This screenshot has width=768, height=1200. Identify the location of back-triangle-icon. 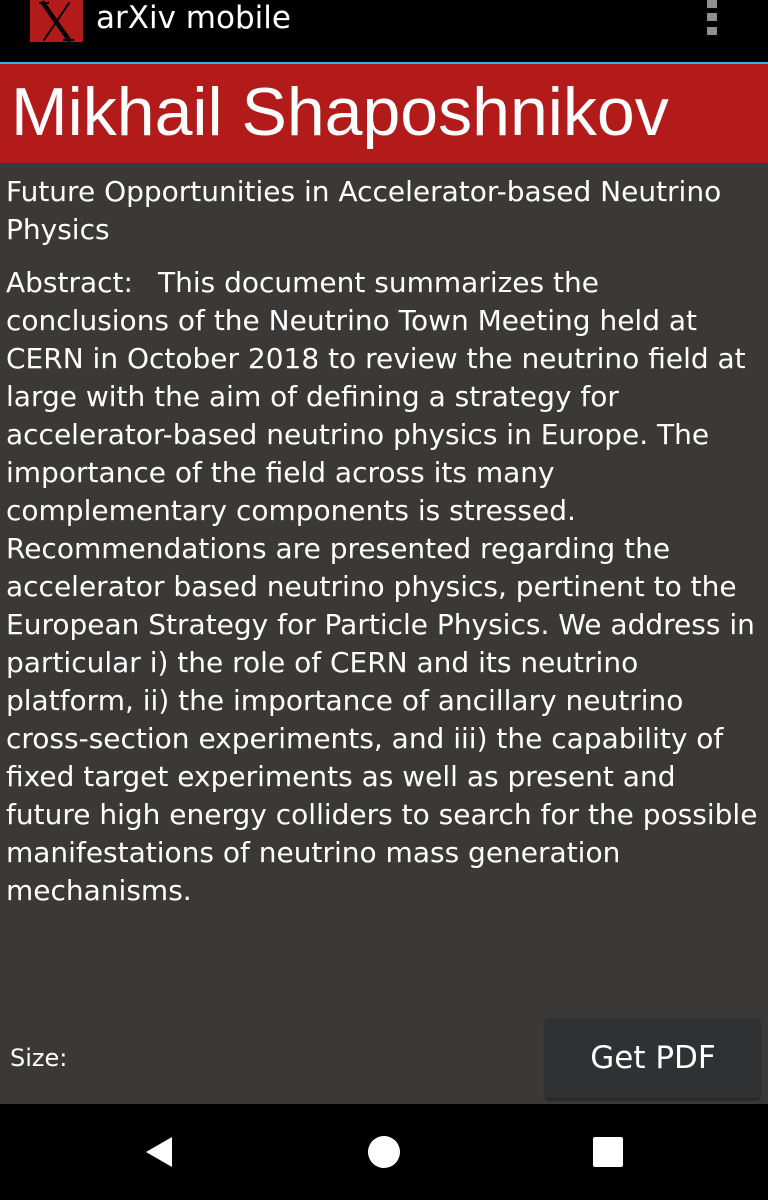
(159, 1152).